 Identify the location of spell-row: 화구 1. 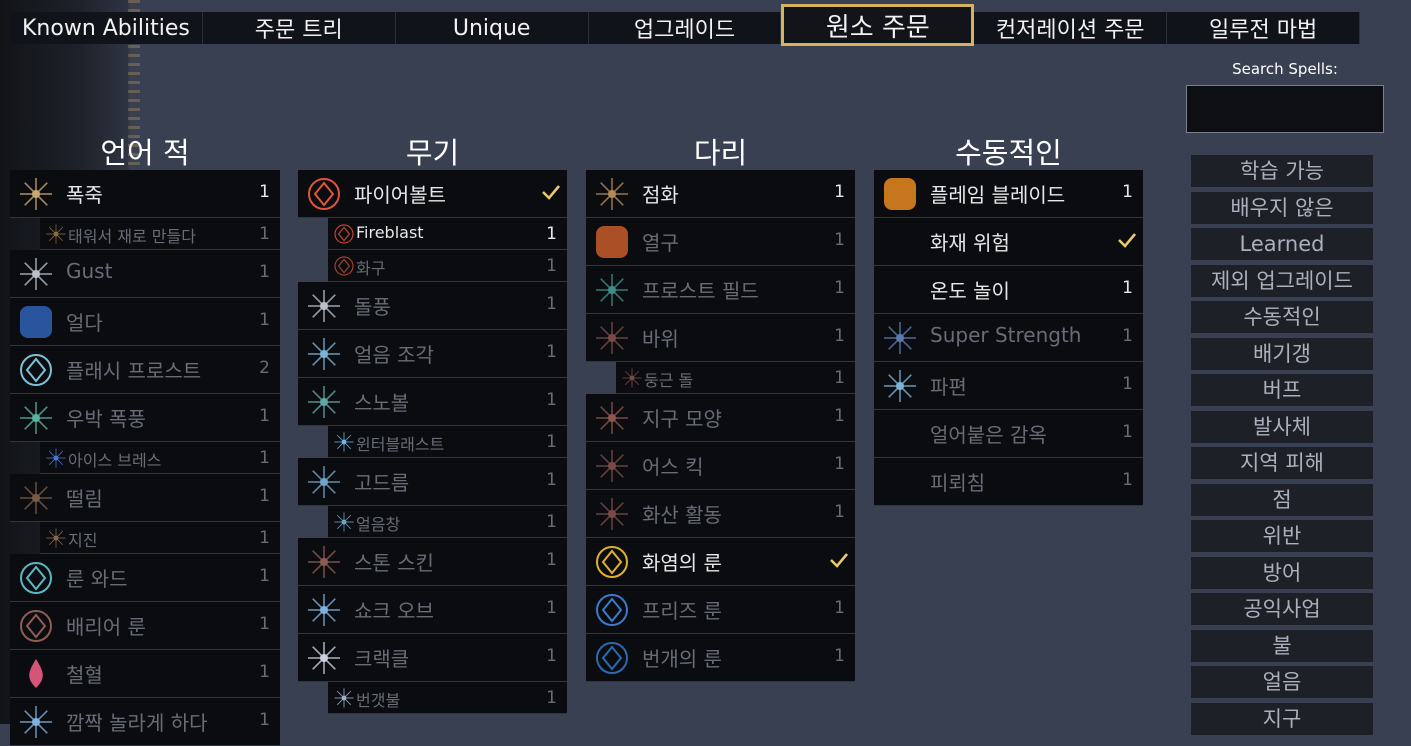
(447, 266).